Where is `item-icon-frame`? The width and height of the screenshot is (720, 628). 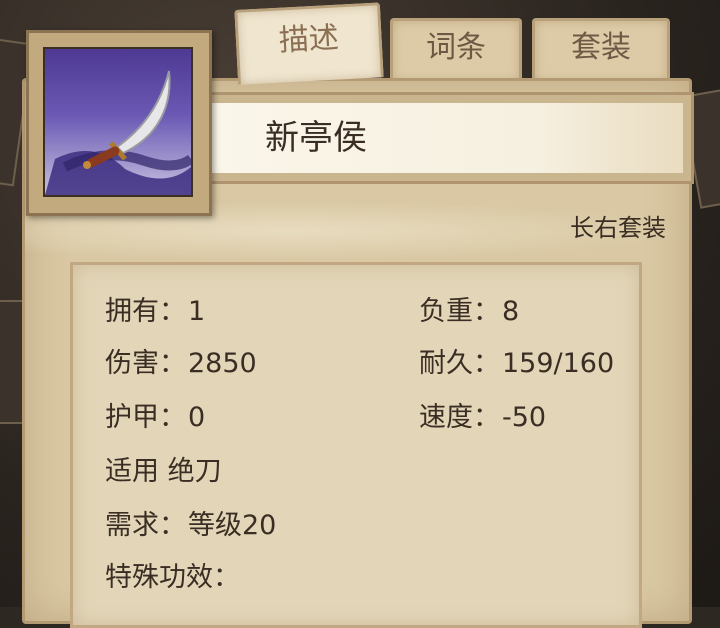
item-icon-frame is located at coordinates (119, 123).